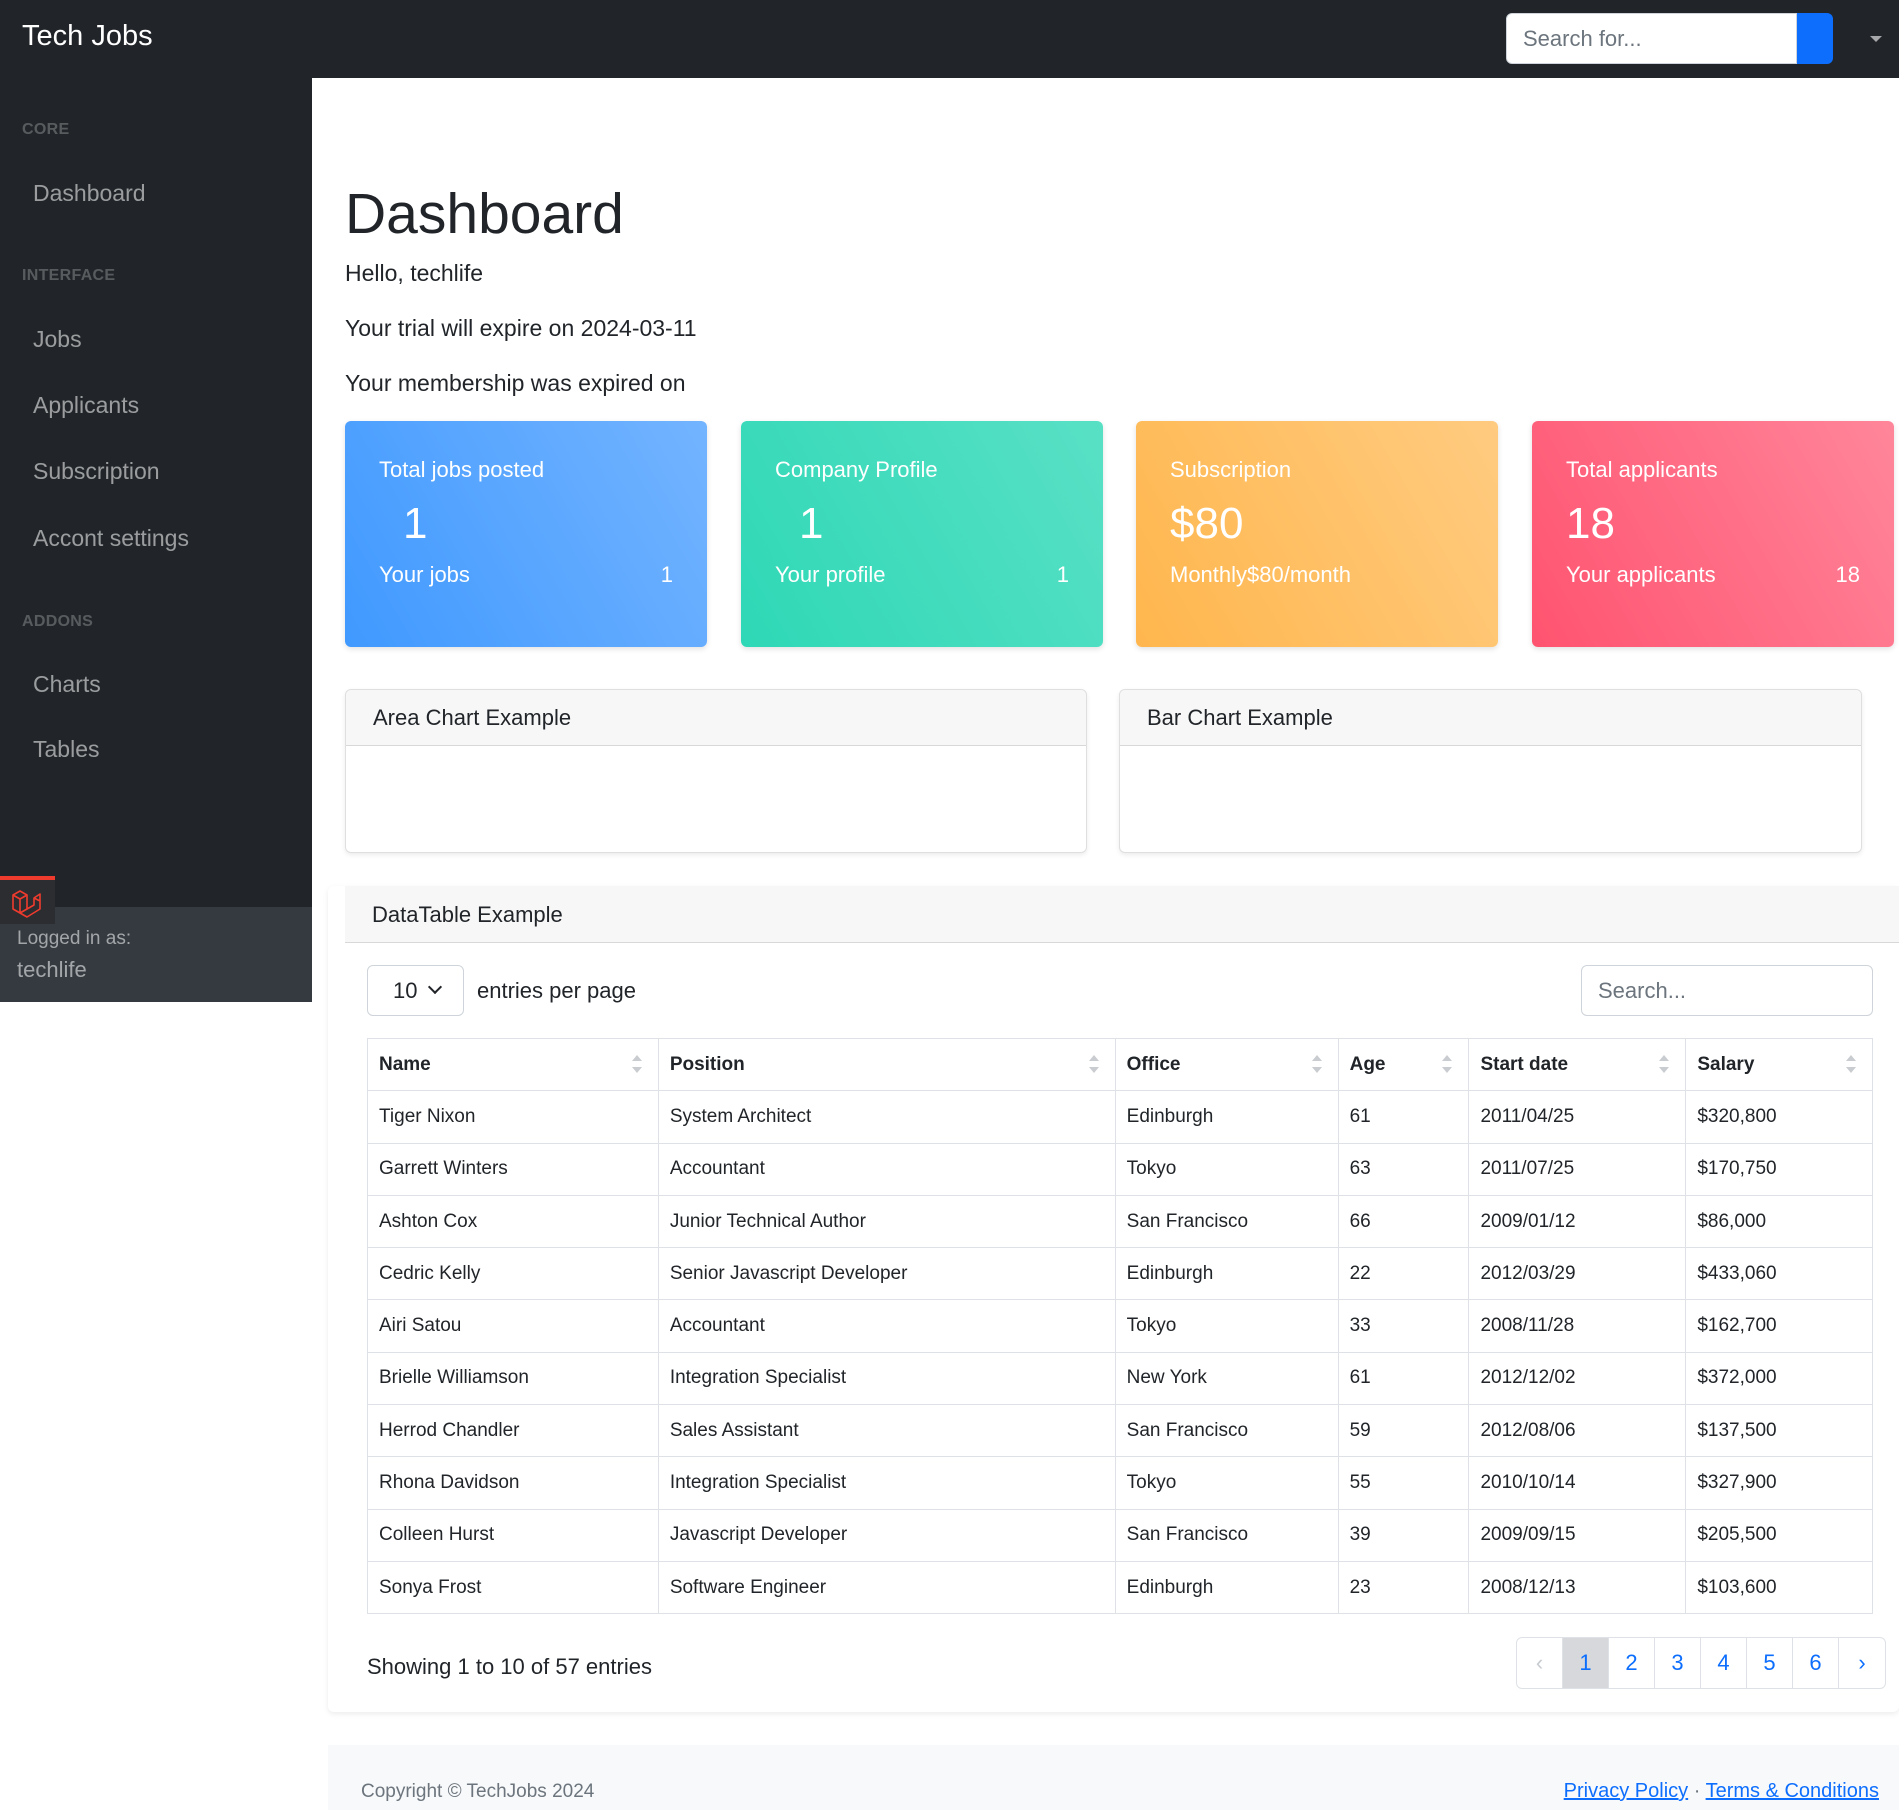 Image resolution: width=1899 pixels, height=1810 pixels. Describe the element at coordinates (1403, 1221) in the screenshot. I see `table-cell: 66` at that location.